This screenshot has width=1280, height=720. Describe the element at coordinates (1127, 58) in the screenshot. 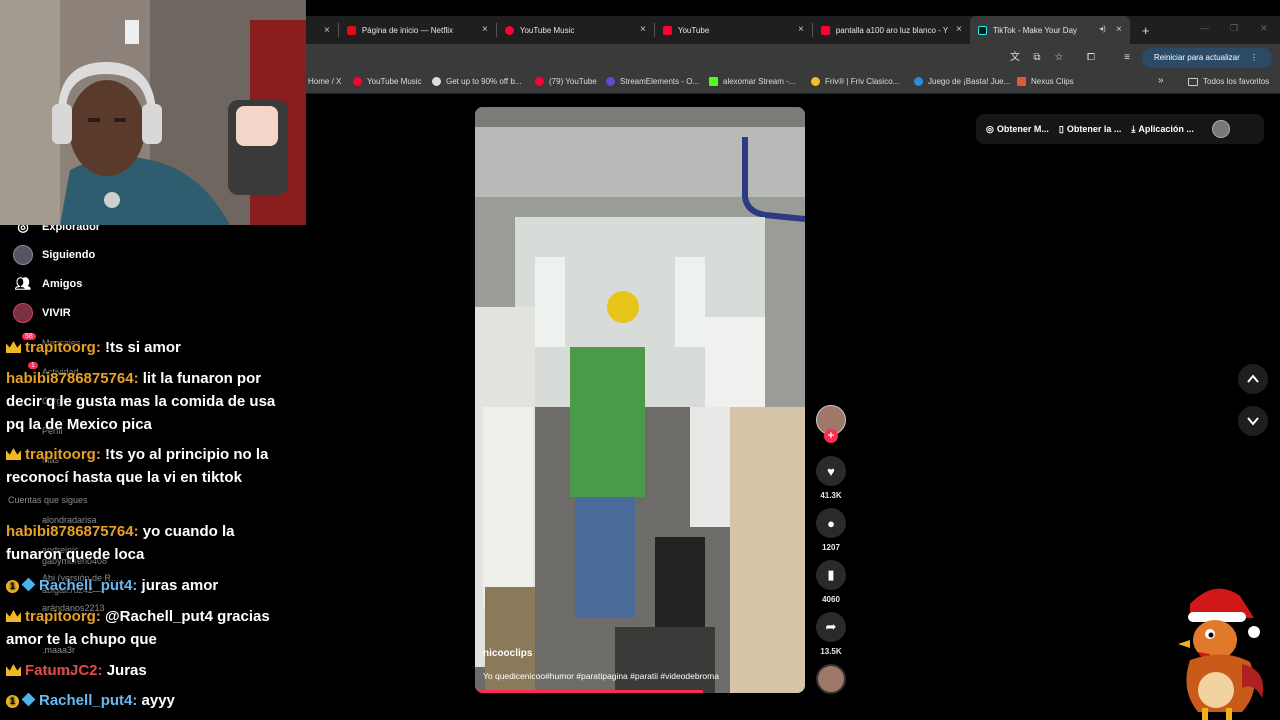

I see `media-control-icon: ≡` at that location.